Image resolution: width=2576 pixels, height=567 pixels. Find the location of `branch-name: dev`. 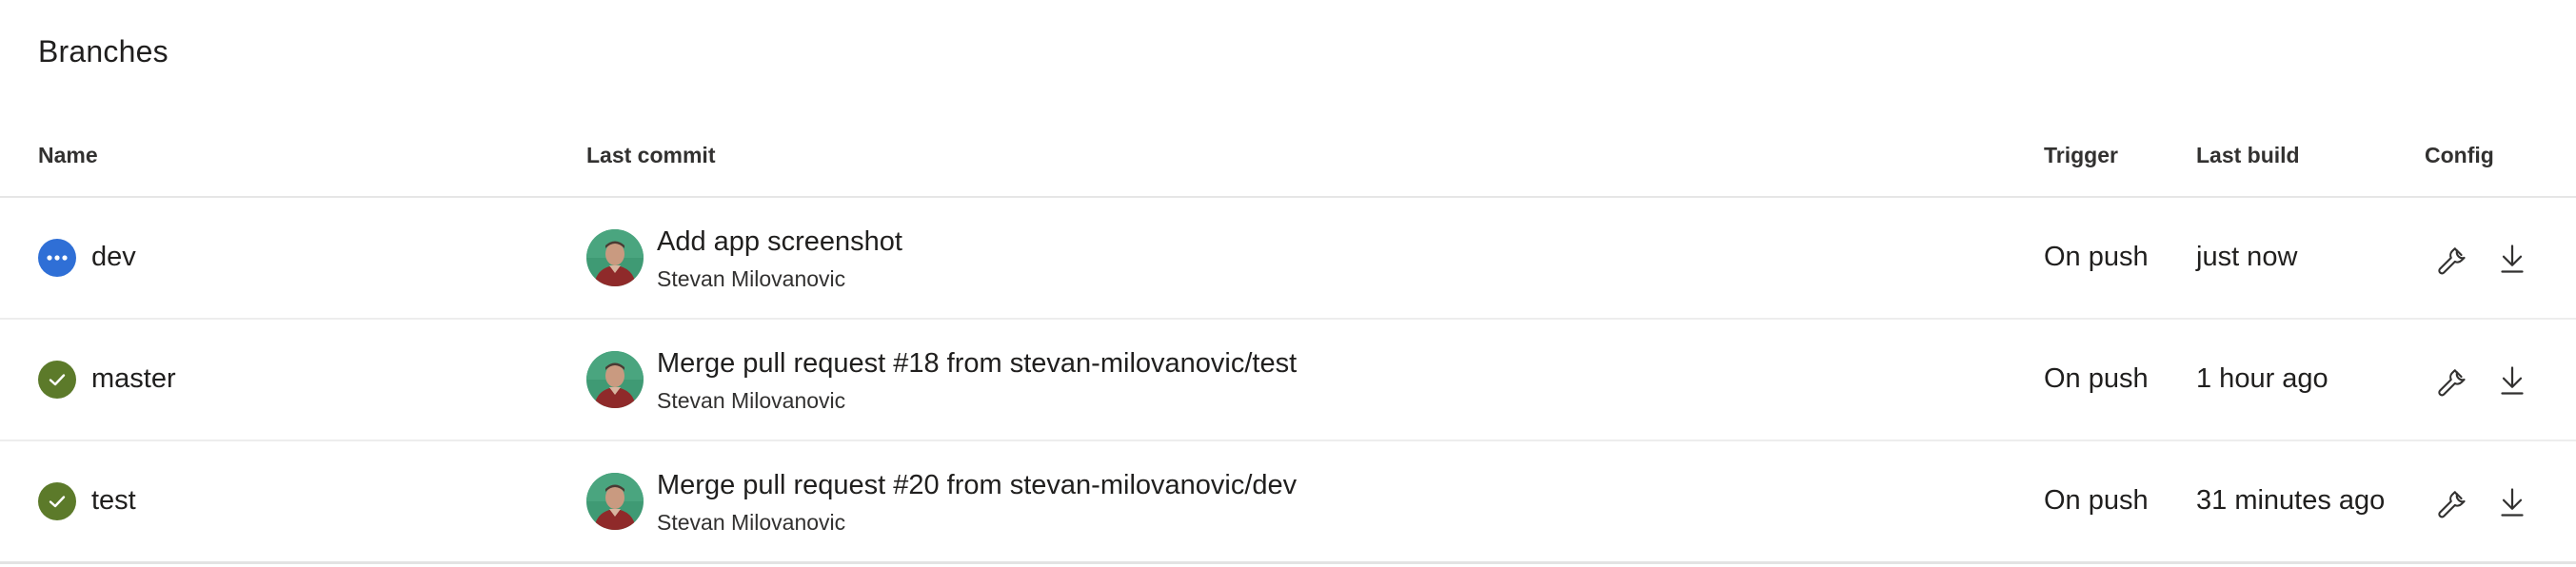

branch-name: dev is located at coordinates (113, 257).